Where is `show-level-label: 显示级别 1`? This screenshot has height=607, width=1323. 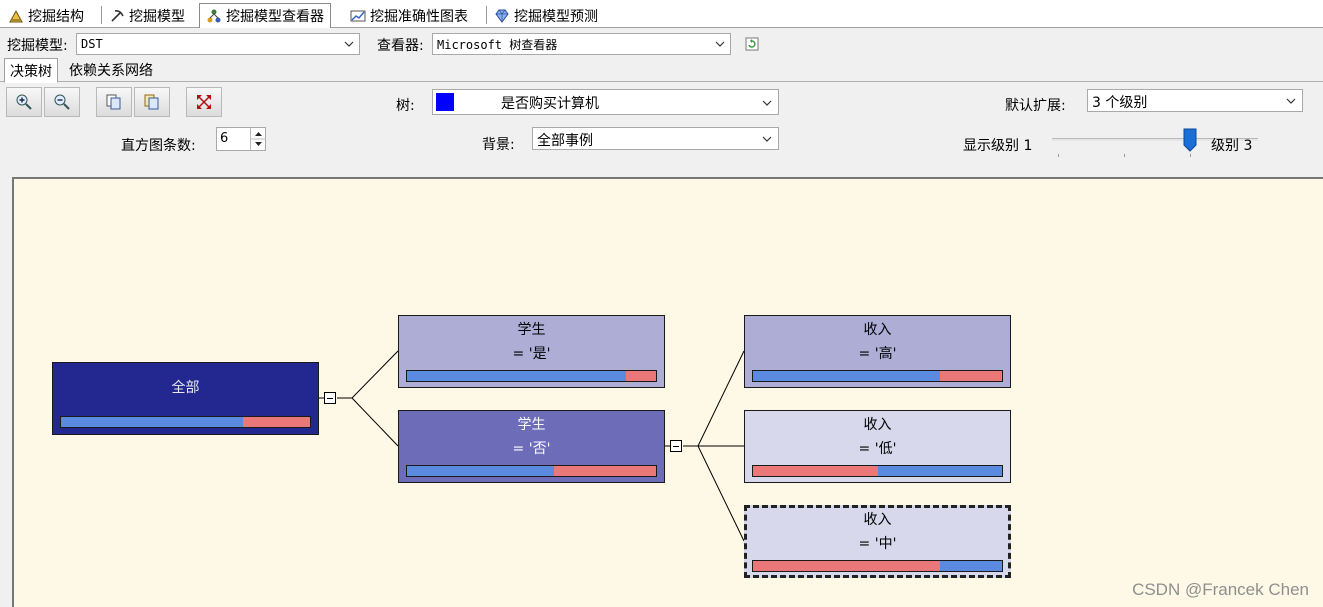
show-level-label: 显示级别 1 is located at coordinates (998, 146).